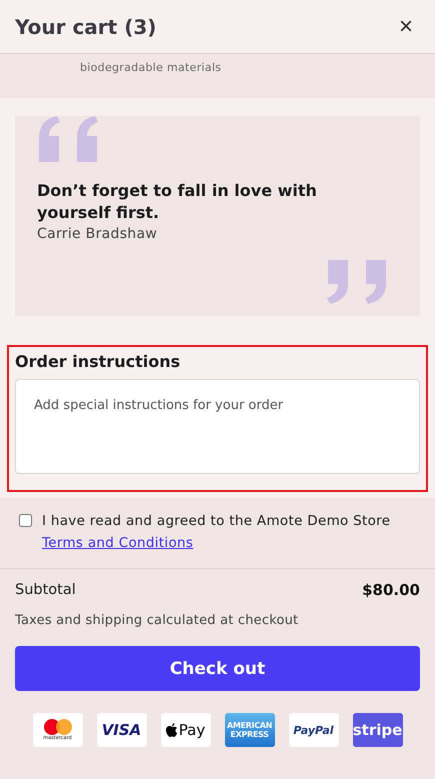 The height and width of the screenshot is (779, 435). What do you see at coordinates (118, 543) in the screenshot?
I see `terms-link: Terms and Conditions` at bounding box center [118, 543].